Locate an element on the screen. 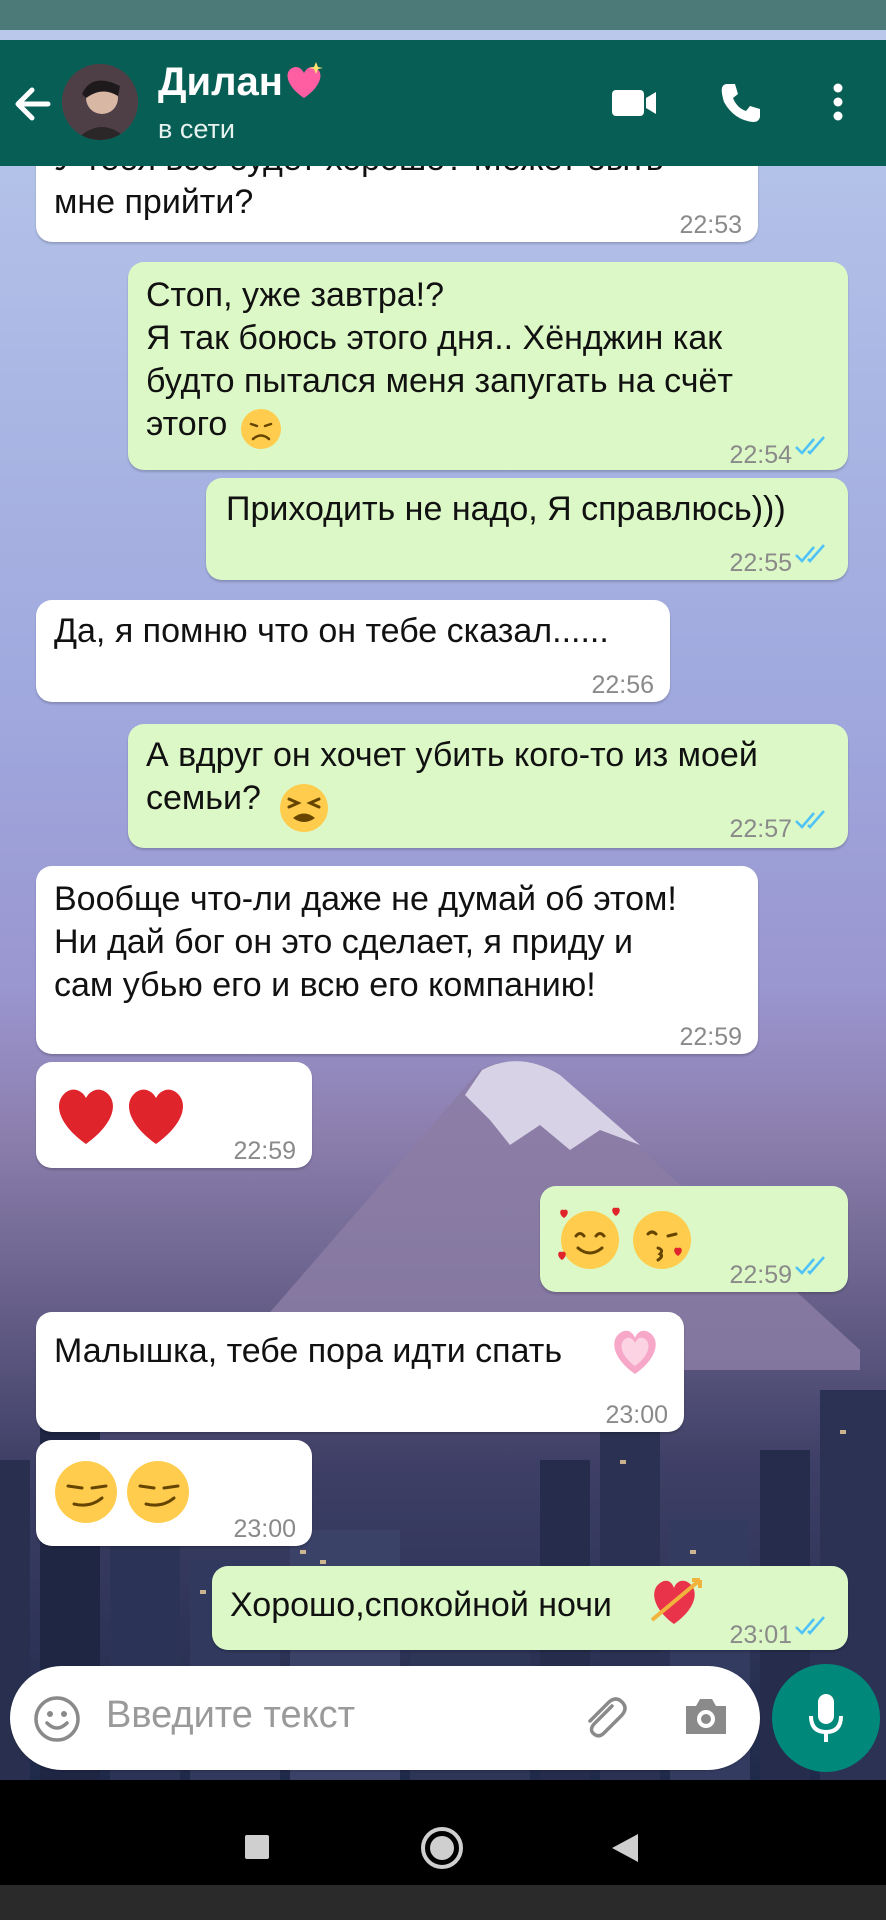 This screenshot has height=1920, width=886. message-text: Хорошо,спокойной ночи is located at coordinates (421, 1605).